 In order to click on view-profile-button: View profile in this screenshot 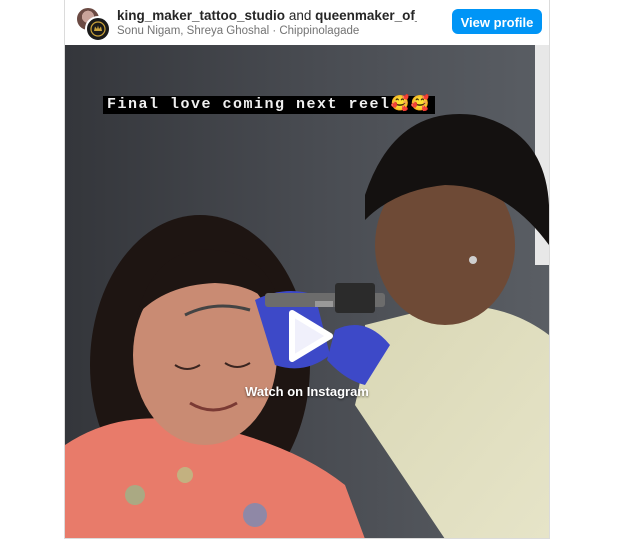, I will do `click(497, 21)`.